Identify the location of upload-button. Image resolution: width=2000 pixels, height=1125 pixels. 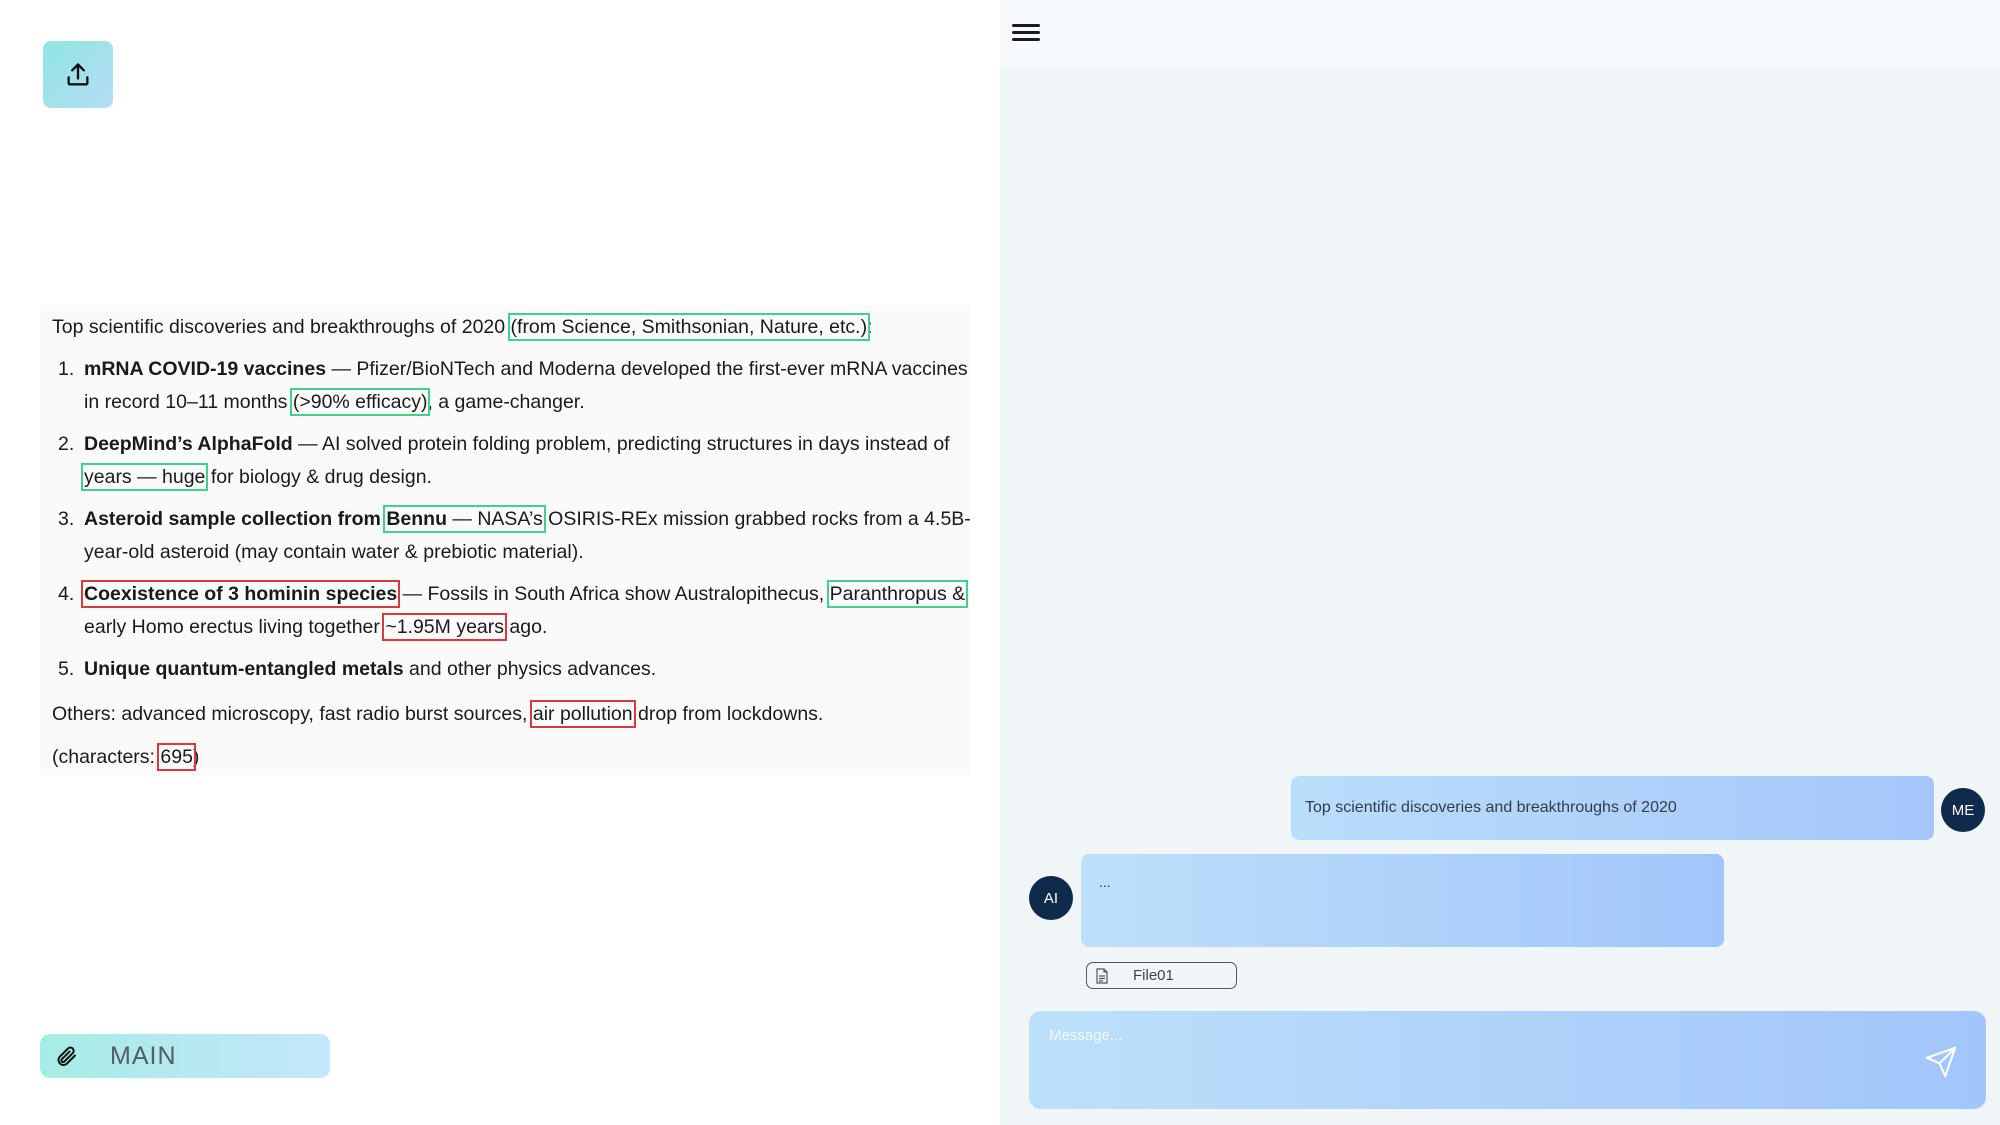
(78, 74).